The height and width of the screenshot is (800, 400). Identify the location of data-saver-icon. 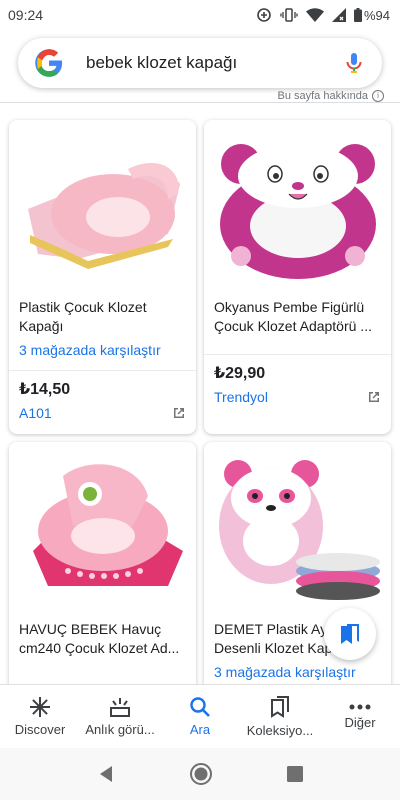
(264, 15).